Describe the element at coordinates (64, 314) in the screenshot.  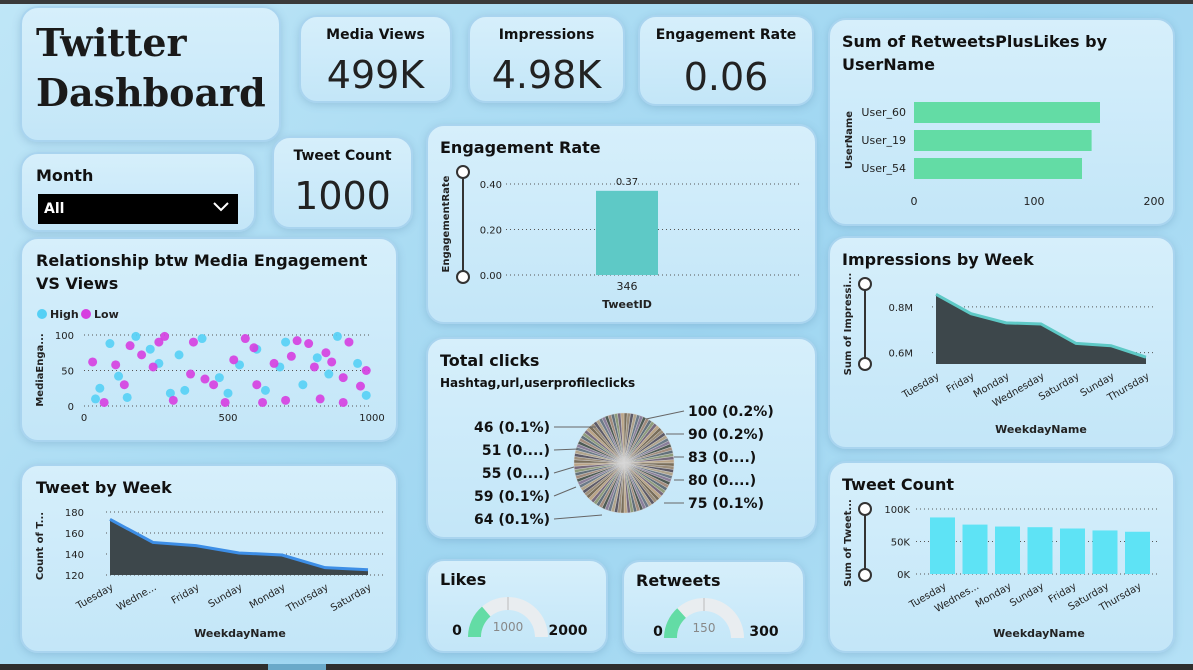
I see `legend-high-label: High` at that location.